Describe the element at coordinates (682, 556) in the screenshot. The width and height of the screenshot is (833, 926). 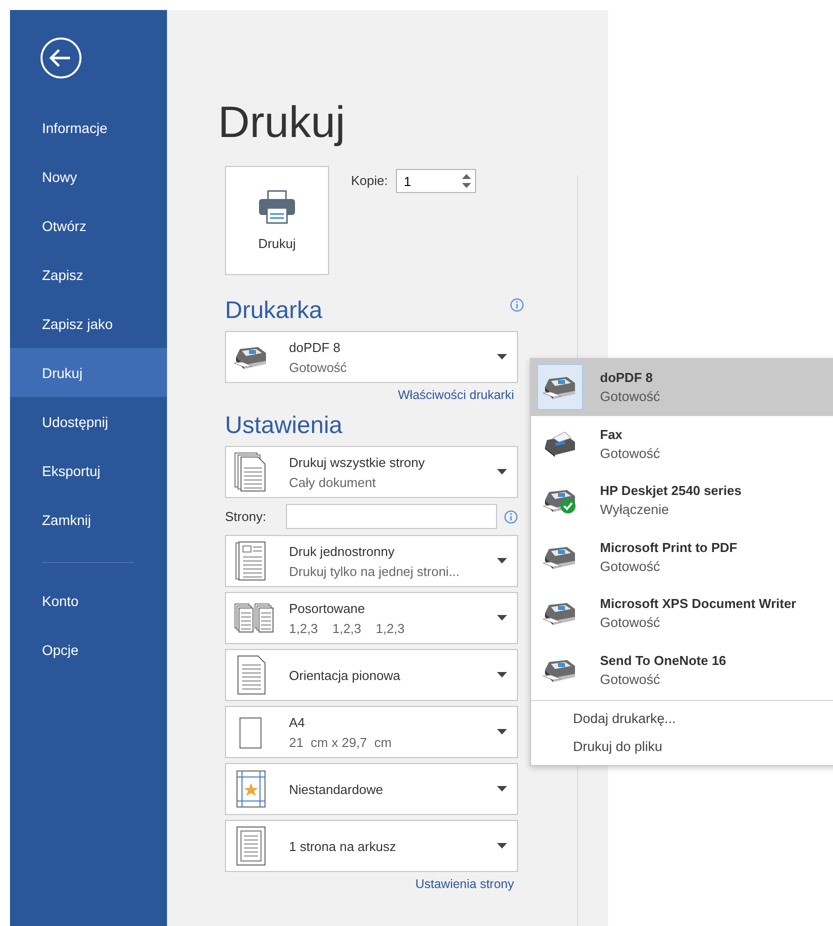
I see `printer-menu-item: Microsoft Print to PDF Gotowość` at that location.